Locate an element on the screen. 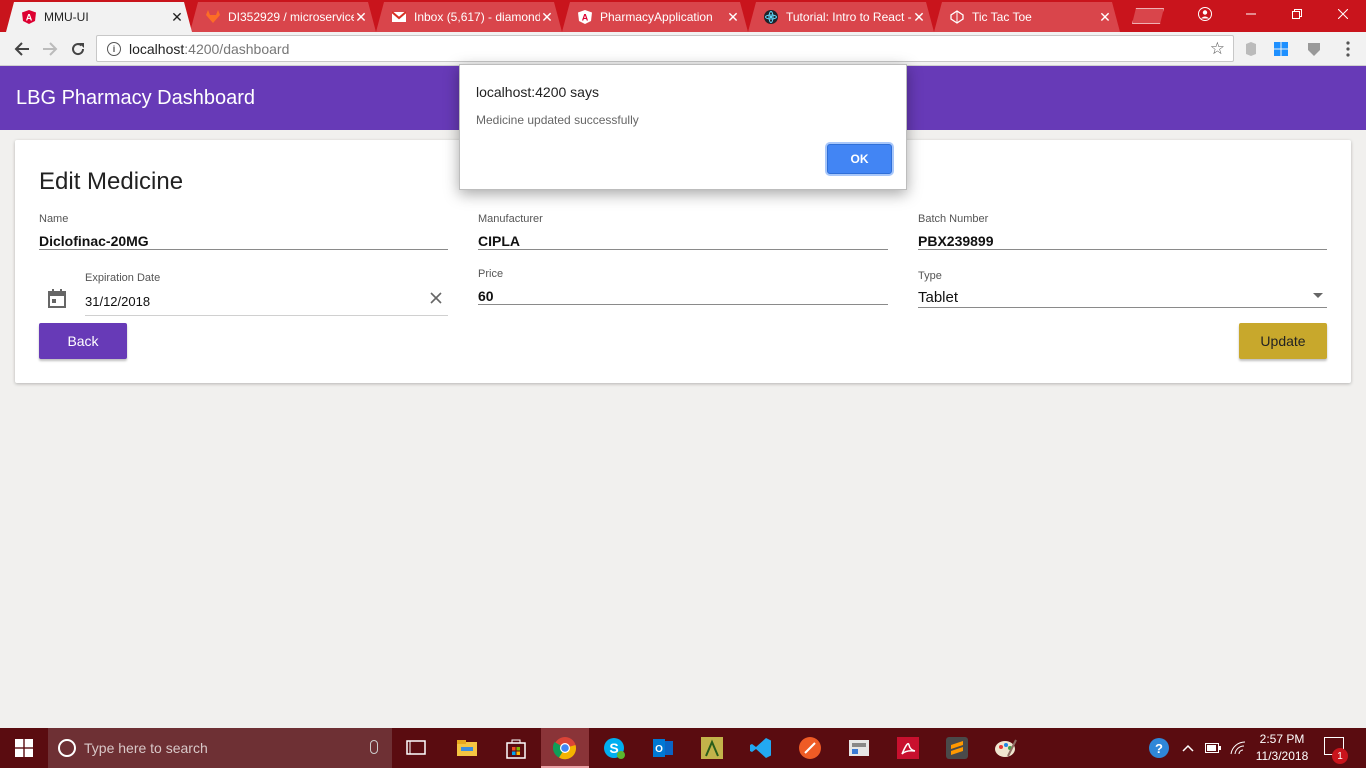  browser-toolbar: i localhost:4200/dashboard ☆ is located at coordinates (683, 49).